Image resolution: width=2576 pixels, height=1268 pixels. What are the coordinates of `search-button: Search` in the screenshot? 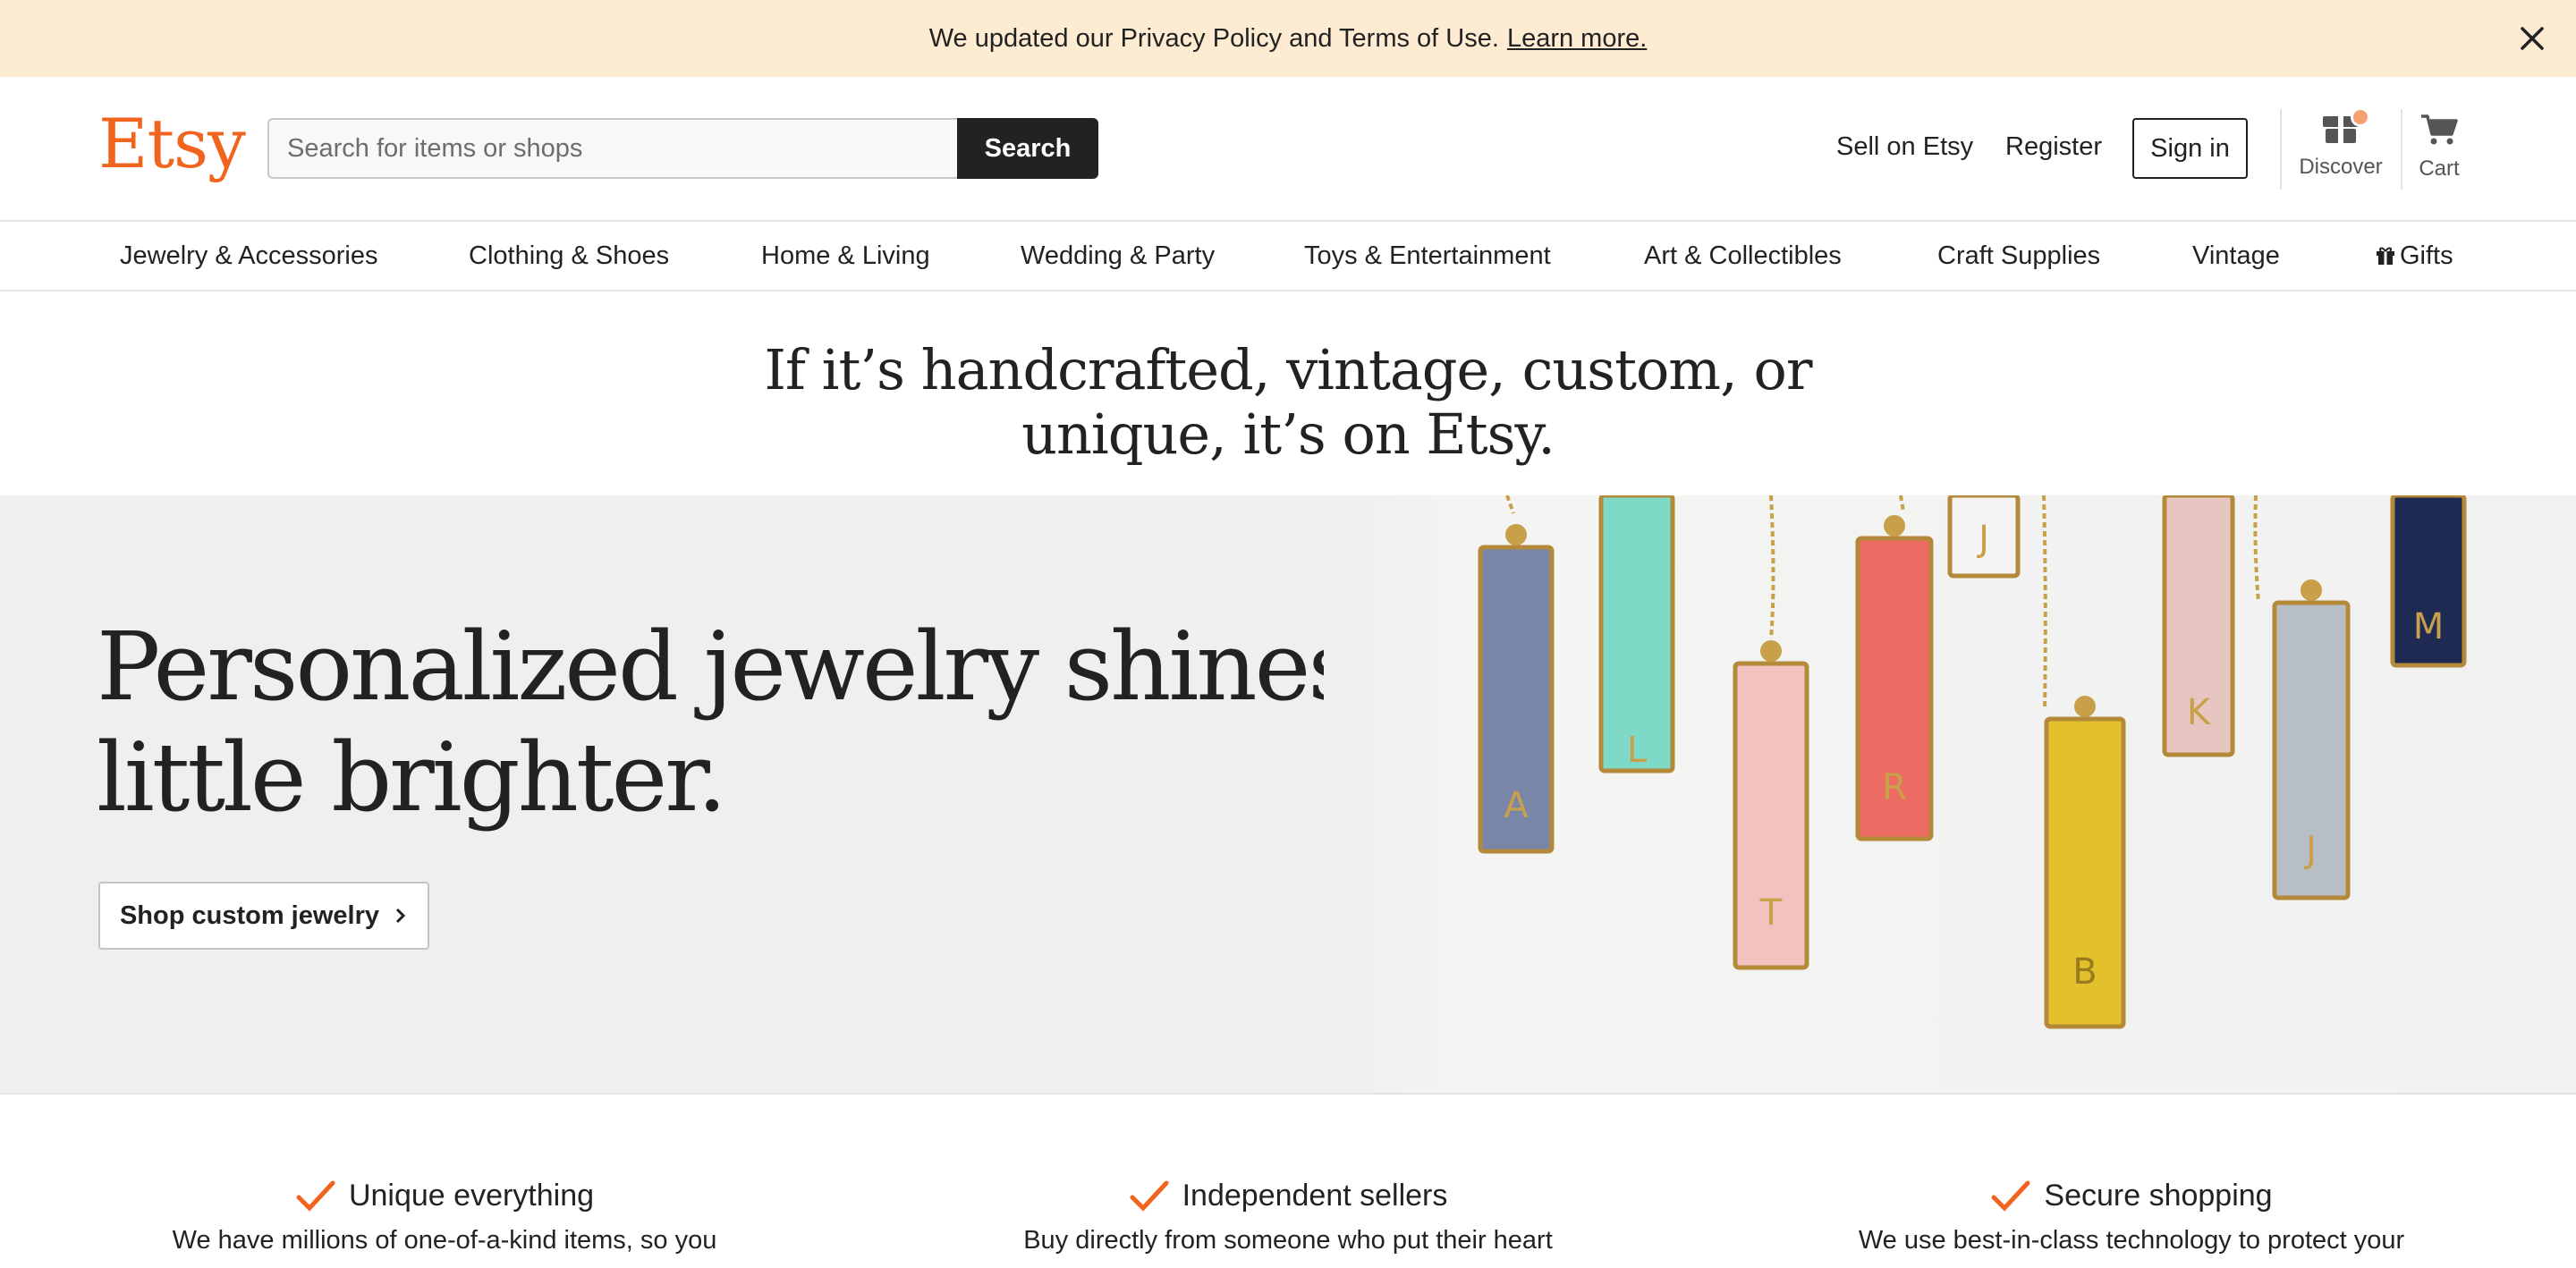 It's located at (1027, 148).